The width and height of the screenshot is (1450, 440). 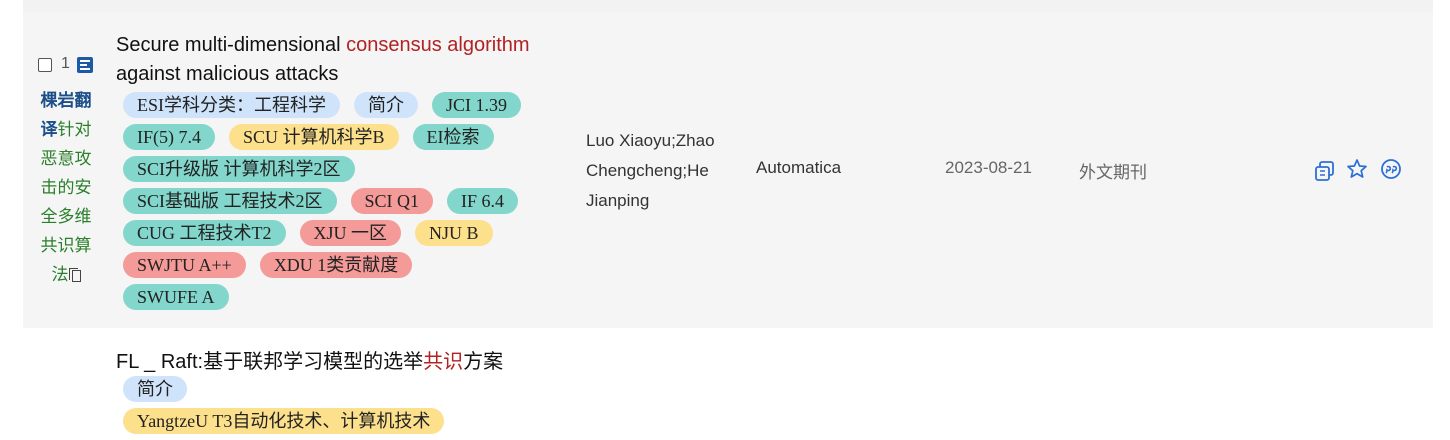 What do you see at coordinates (454, 233) in the screenshot?
I see `tag-badge: NJU B` at bounding box center [454, 233].